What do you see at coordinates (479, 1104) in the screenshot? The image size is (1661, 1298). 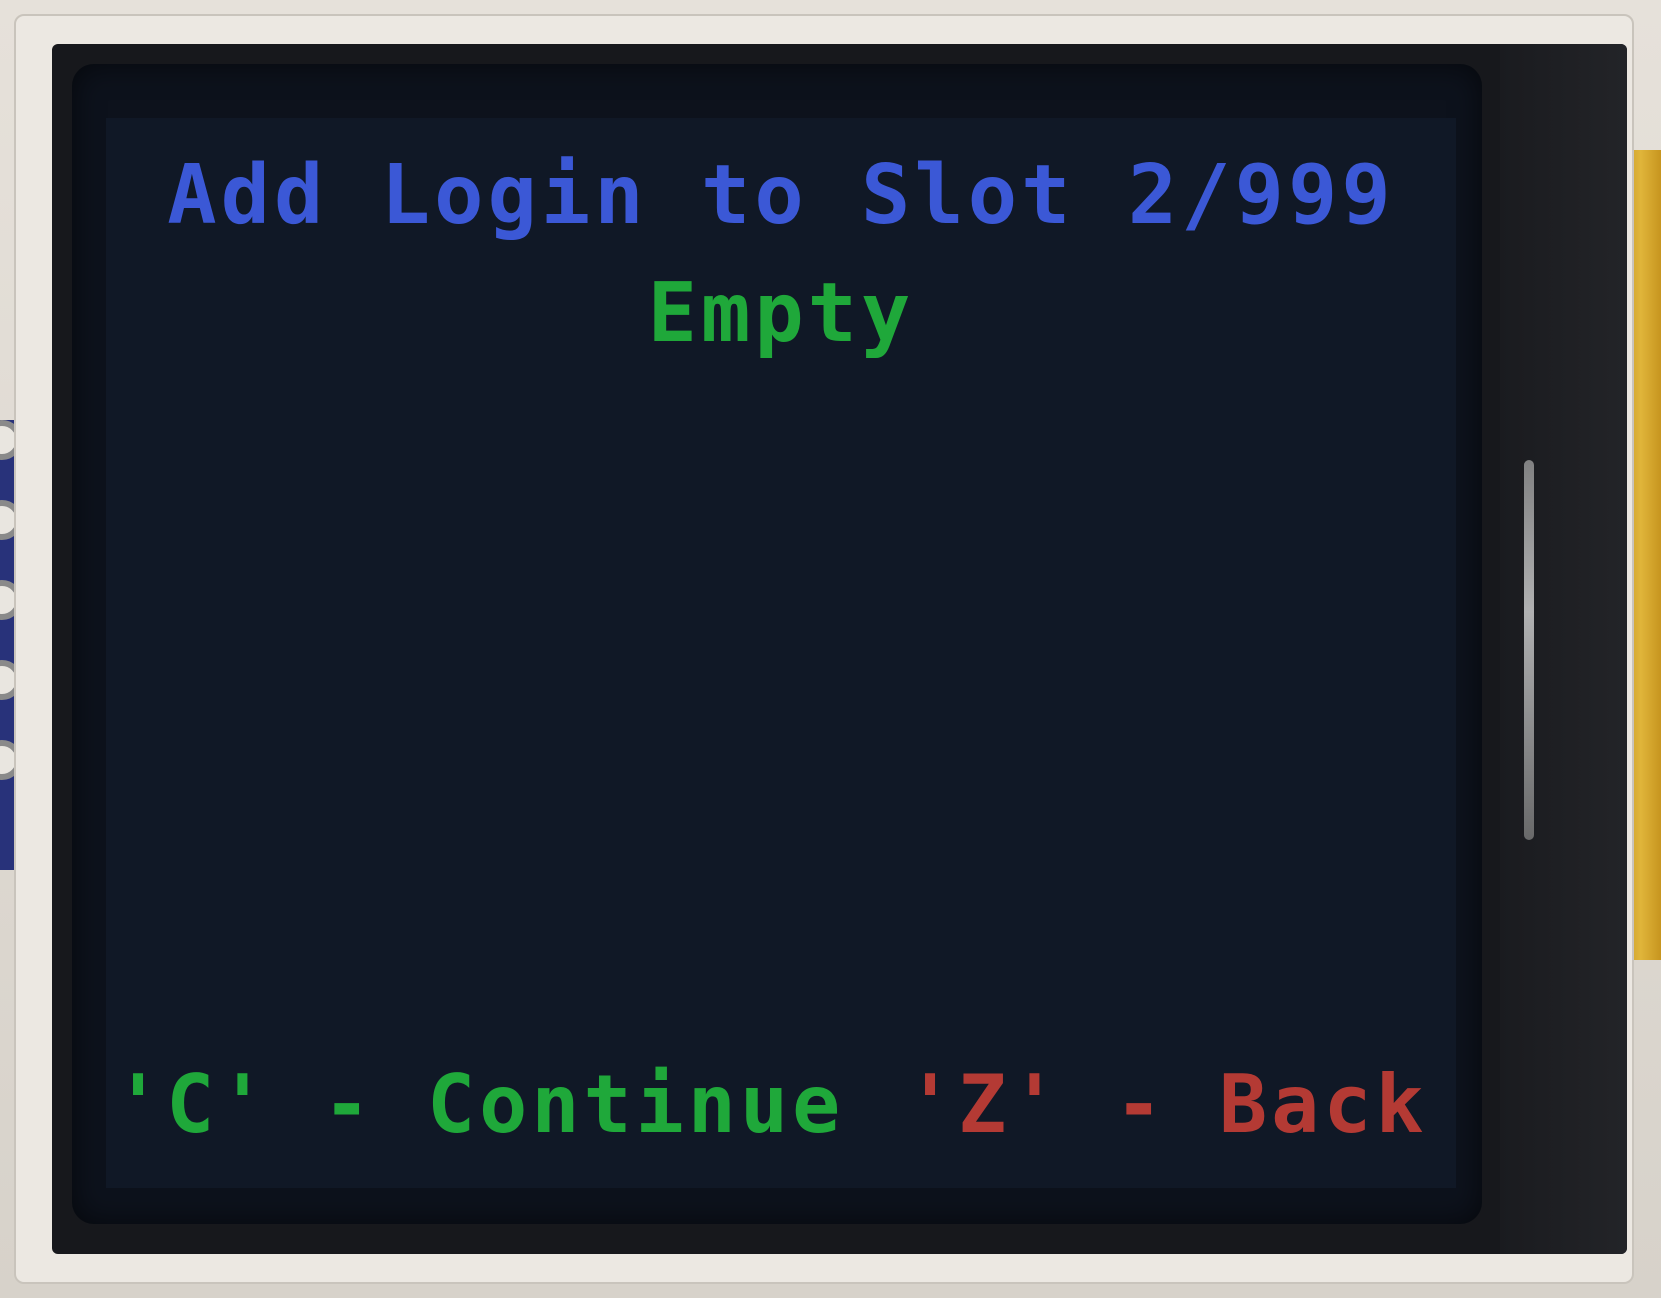 I see `continue-hint: 'C' - Continue` at bounding box center [479, 1104].